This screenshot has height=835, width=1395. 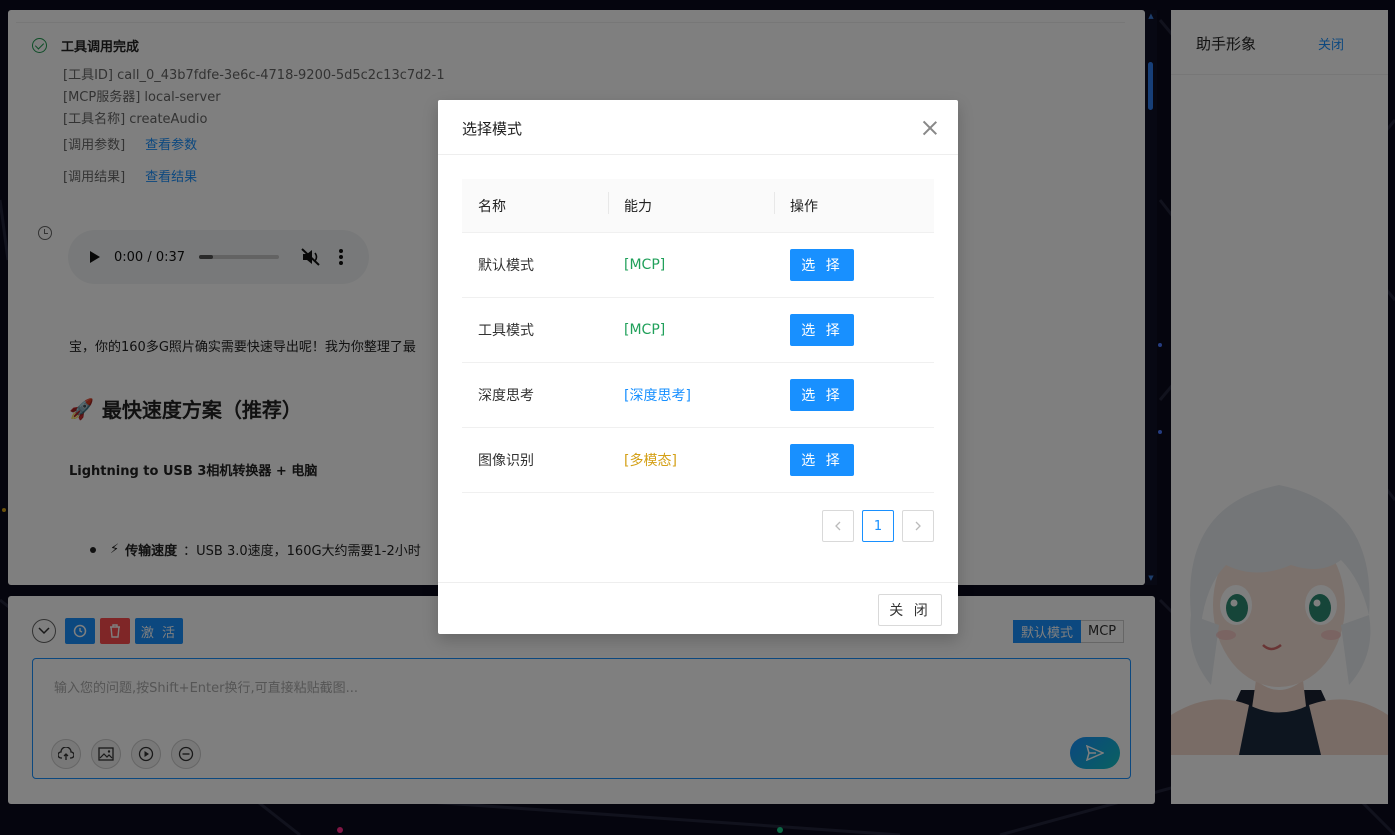 I want to click on next-page-button, so click(x=918, y=526).